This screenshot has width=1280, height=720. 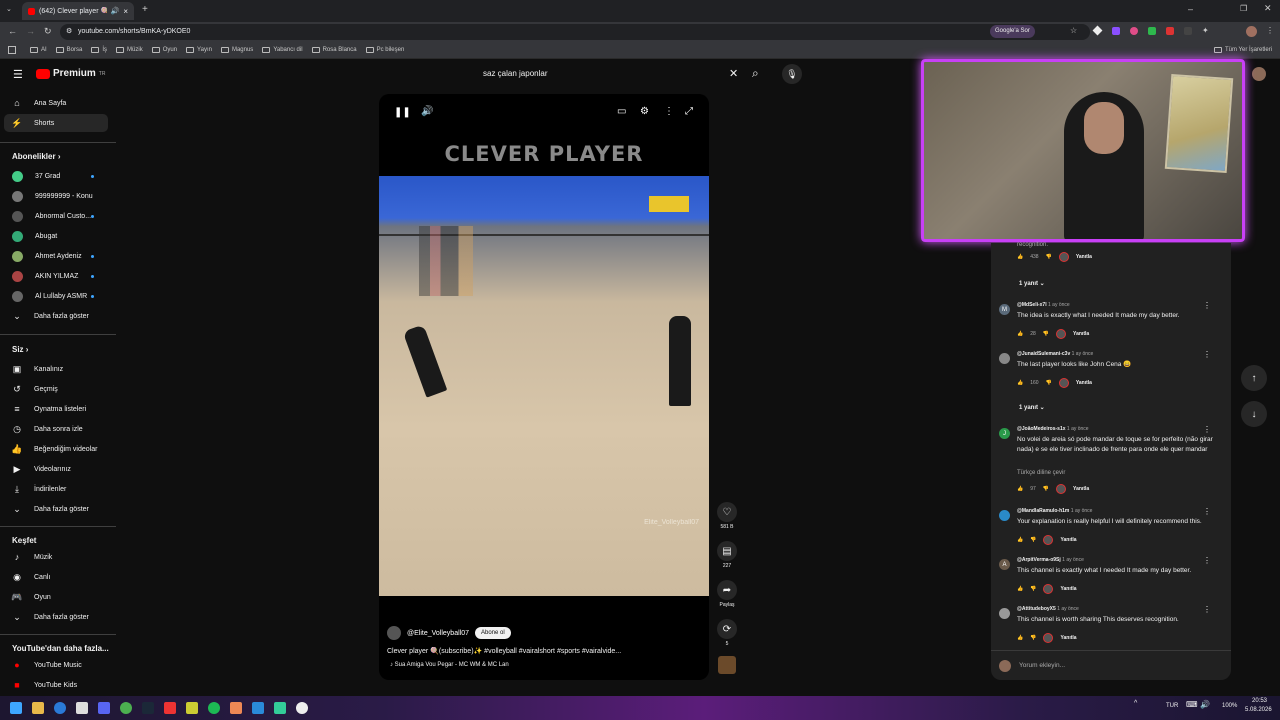 I want to click on comment-author: @MdSeli-x7l 1 ay önce, so click(x=1043, y=305).